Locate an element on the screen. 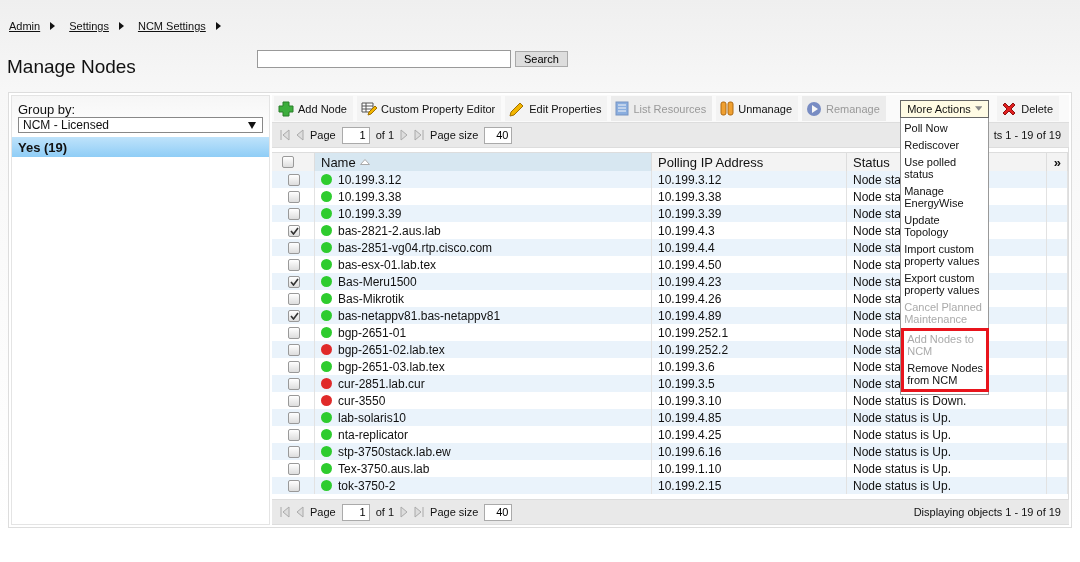 This screenshot has height=562, width=1080. node-name: Bas-Meru1500 is located at coordinates (377, 281).